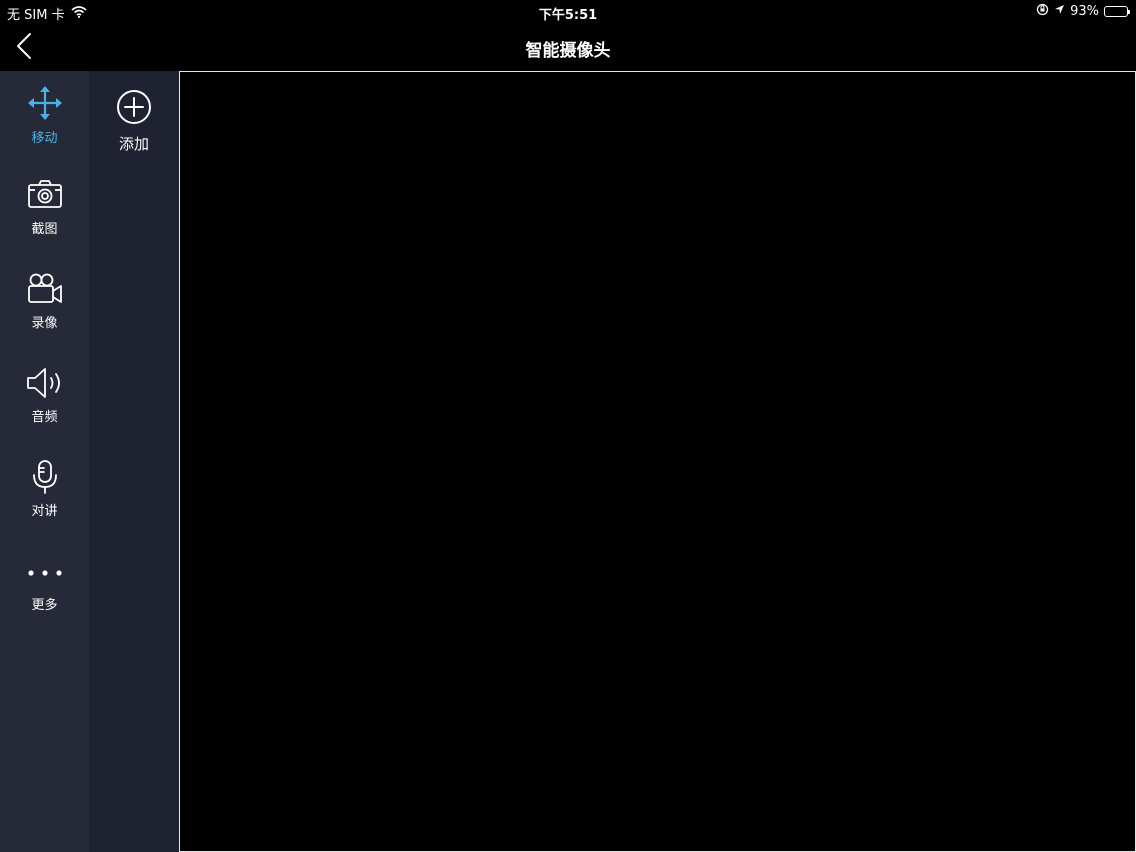  What do you see at coordinates (44, 477) in the screenshot?
I see `microphone-icon` at bounding box center [44, 477].